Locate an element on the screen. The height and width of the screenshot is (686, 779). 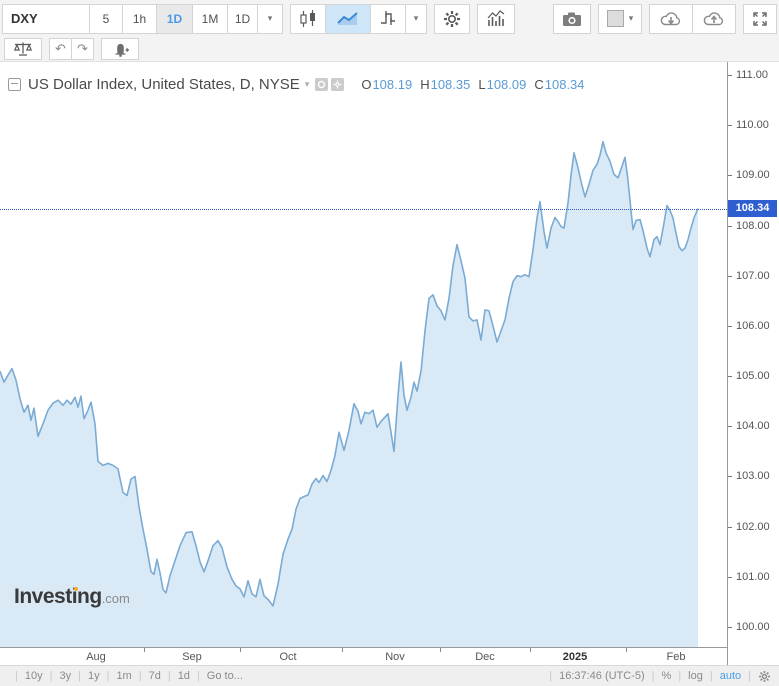
range-1m-button: 1m is located at coordinates (123, 676).